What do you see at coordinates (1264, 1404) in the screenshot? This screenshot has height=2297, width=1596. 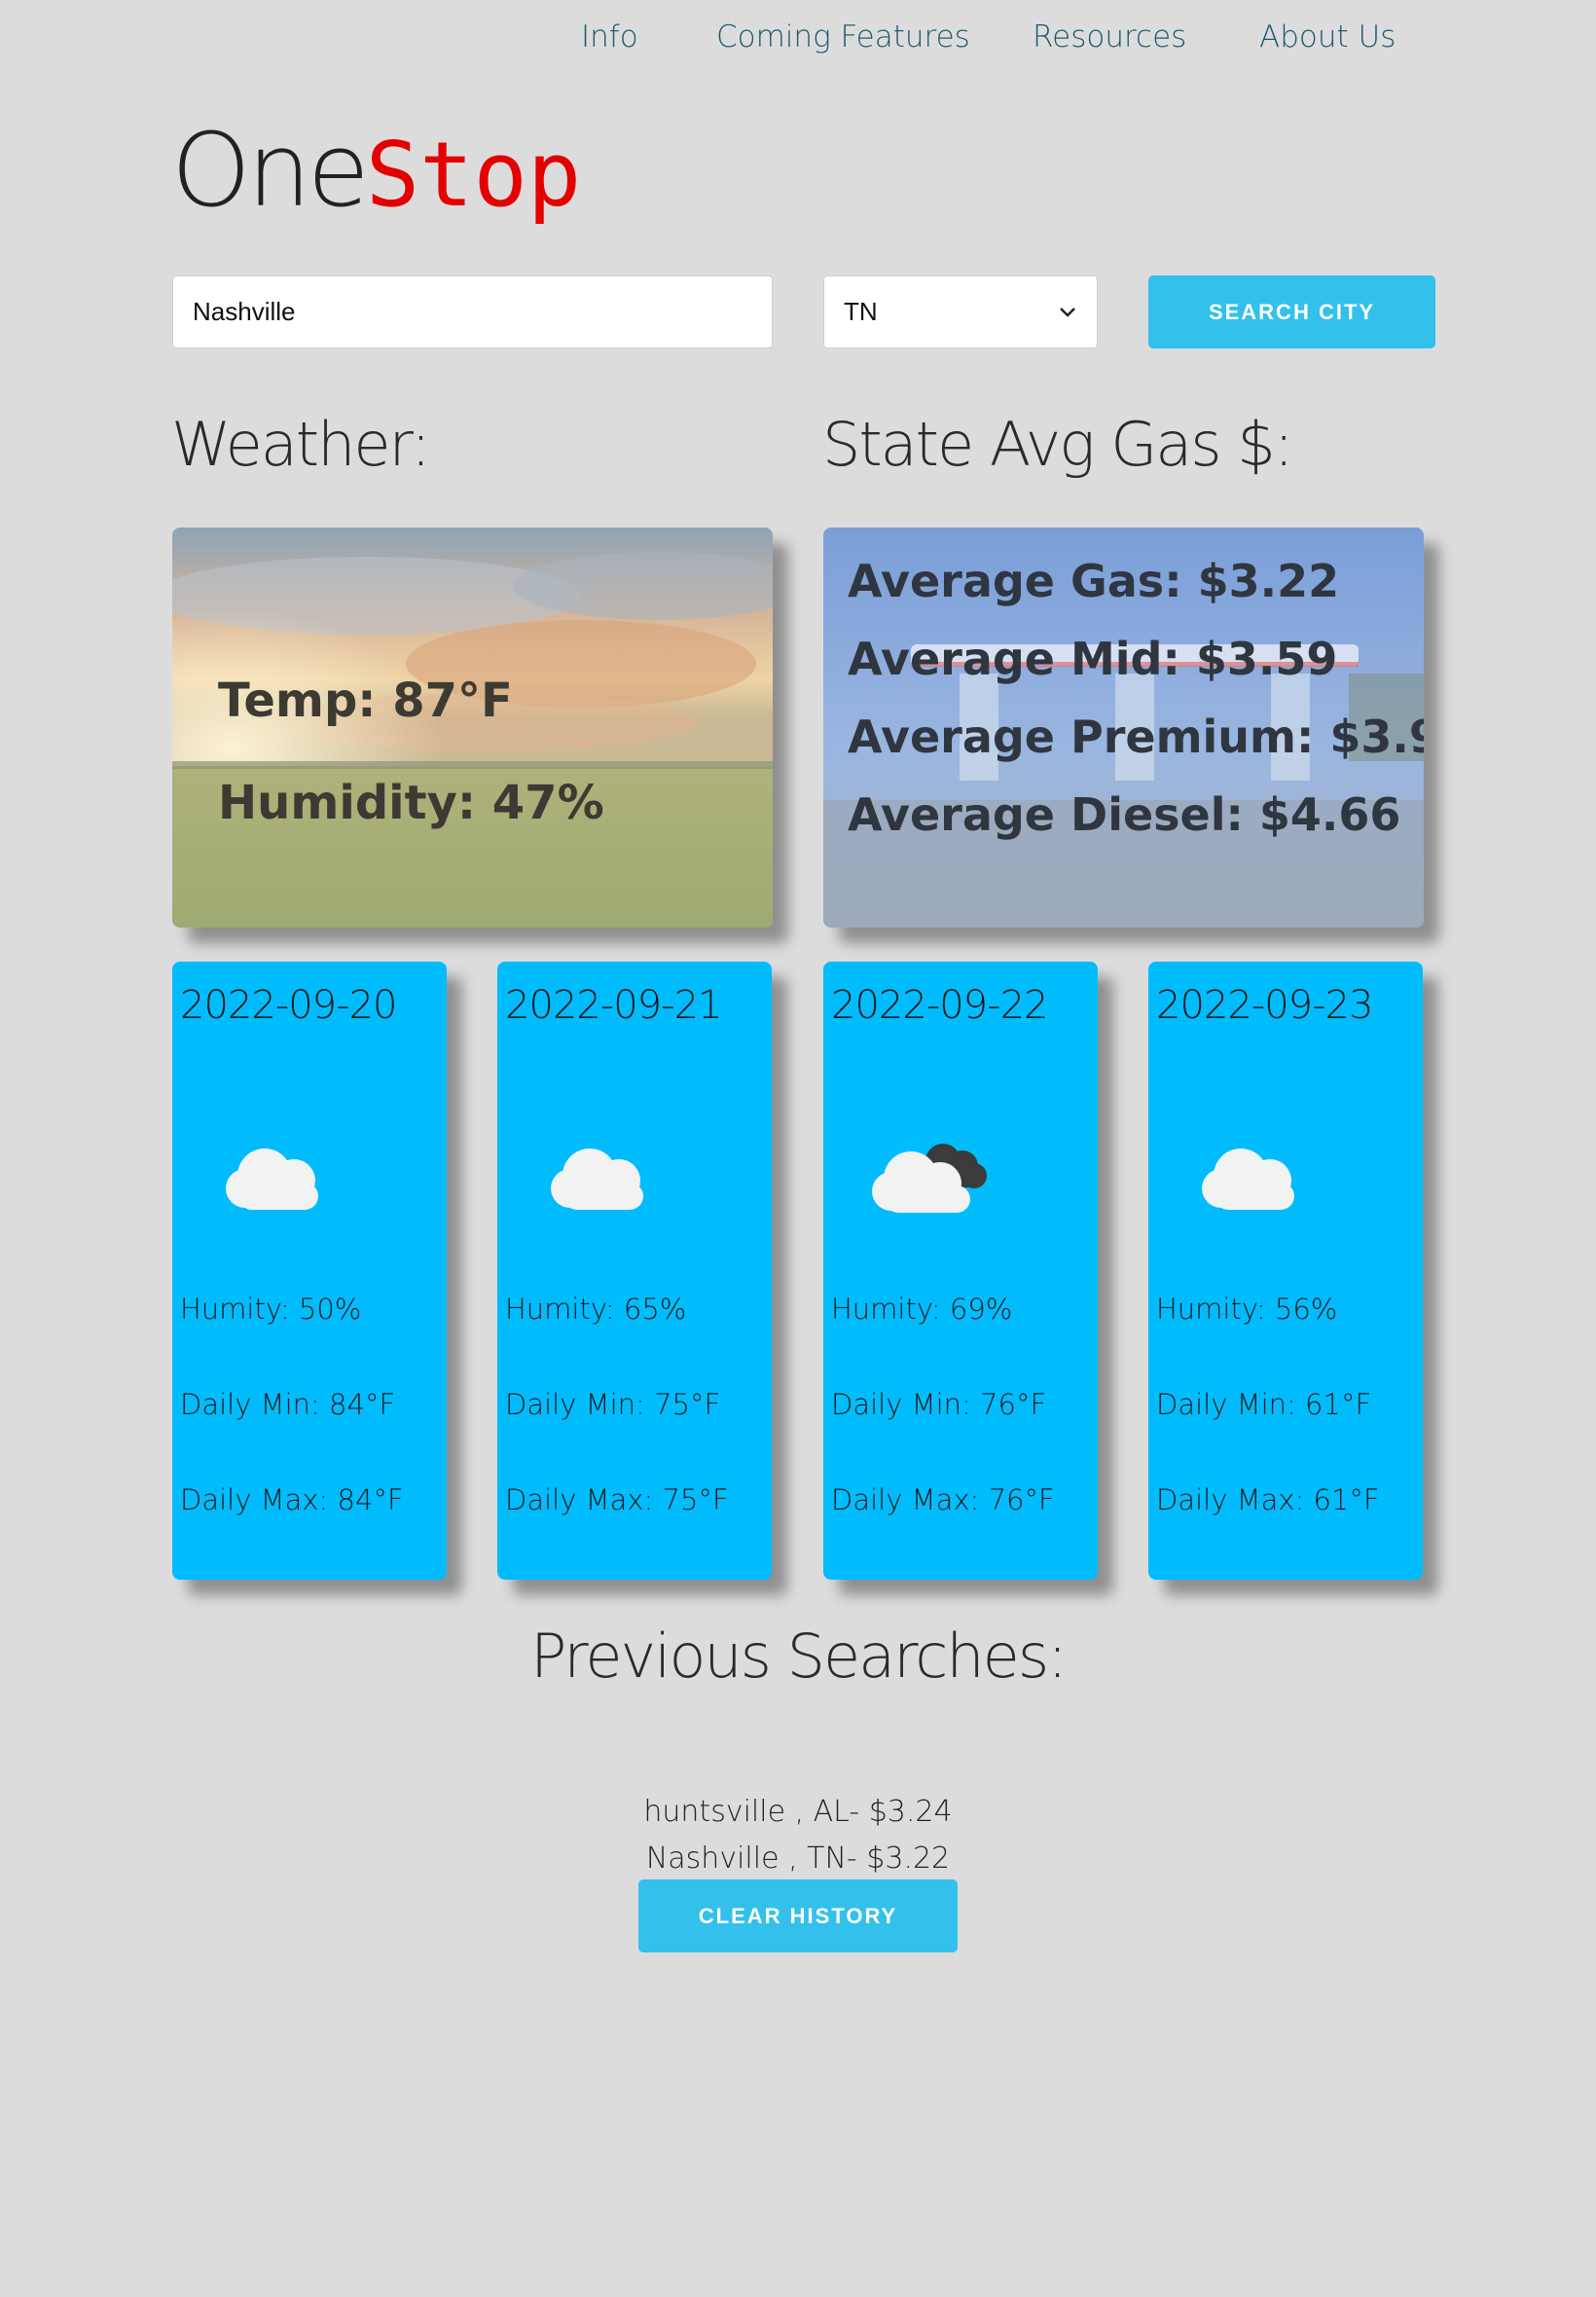 I see `forecast-daily-min: Daily Min: 61°F` at bounding box center [1264, 1404].